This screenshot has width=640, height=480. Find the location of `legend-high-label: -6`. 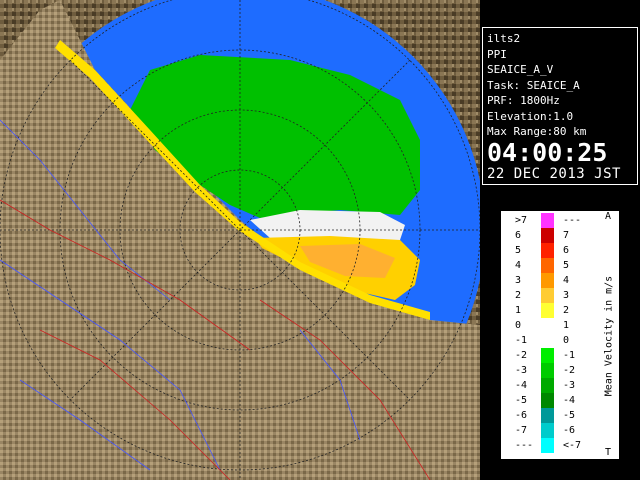

legend-high-label: -6 is located at coordinates (569, 430).